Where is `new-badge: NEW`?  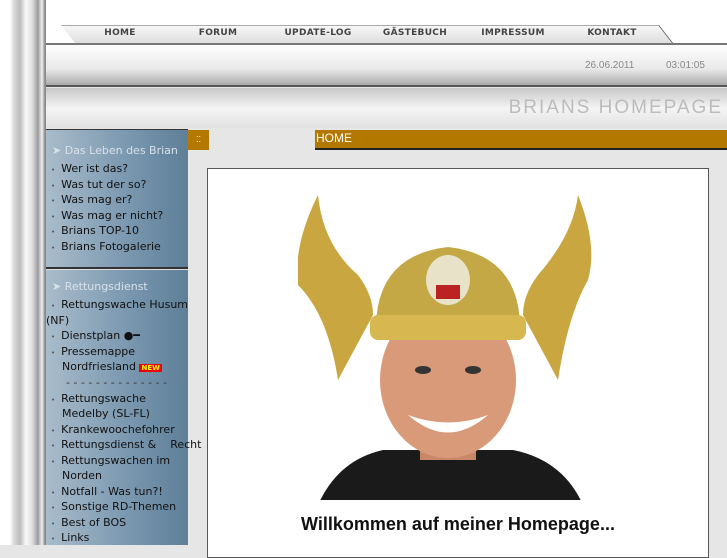
new-badge: NEW is located at coordinates (150, 368).